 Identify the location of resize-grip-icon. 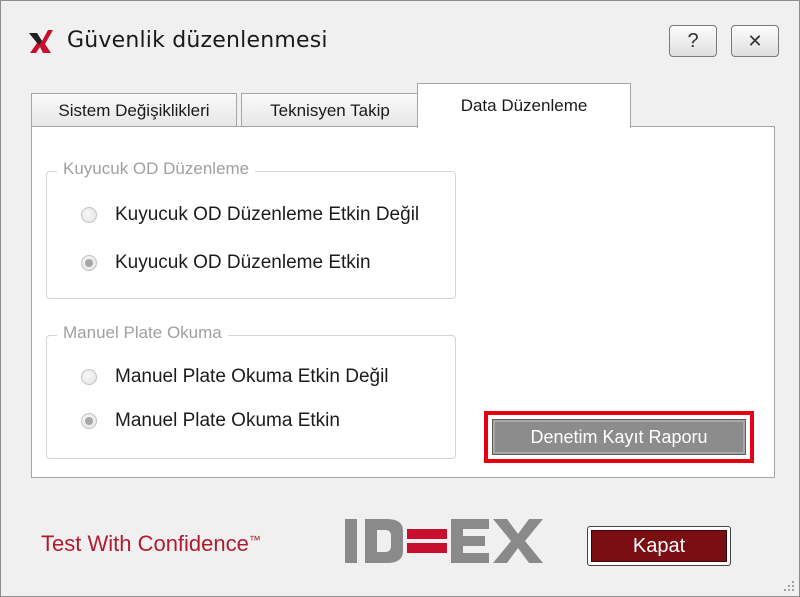
(788, 585).